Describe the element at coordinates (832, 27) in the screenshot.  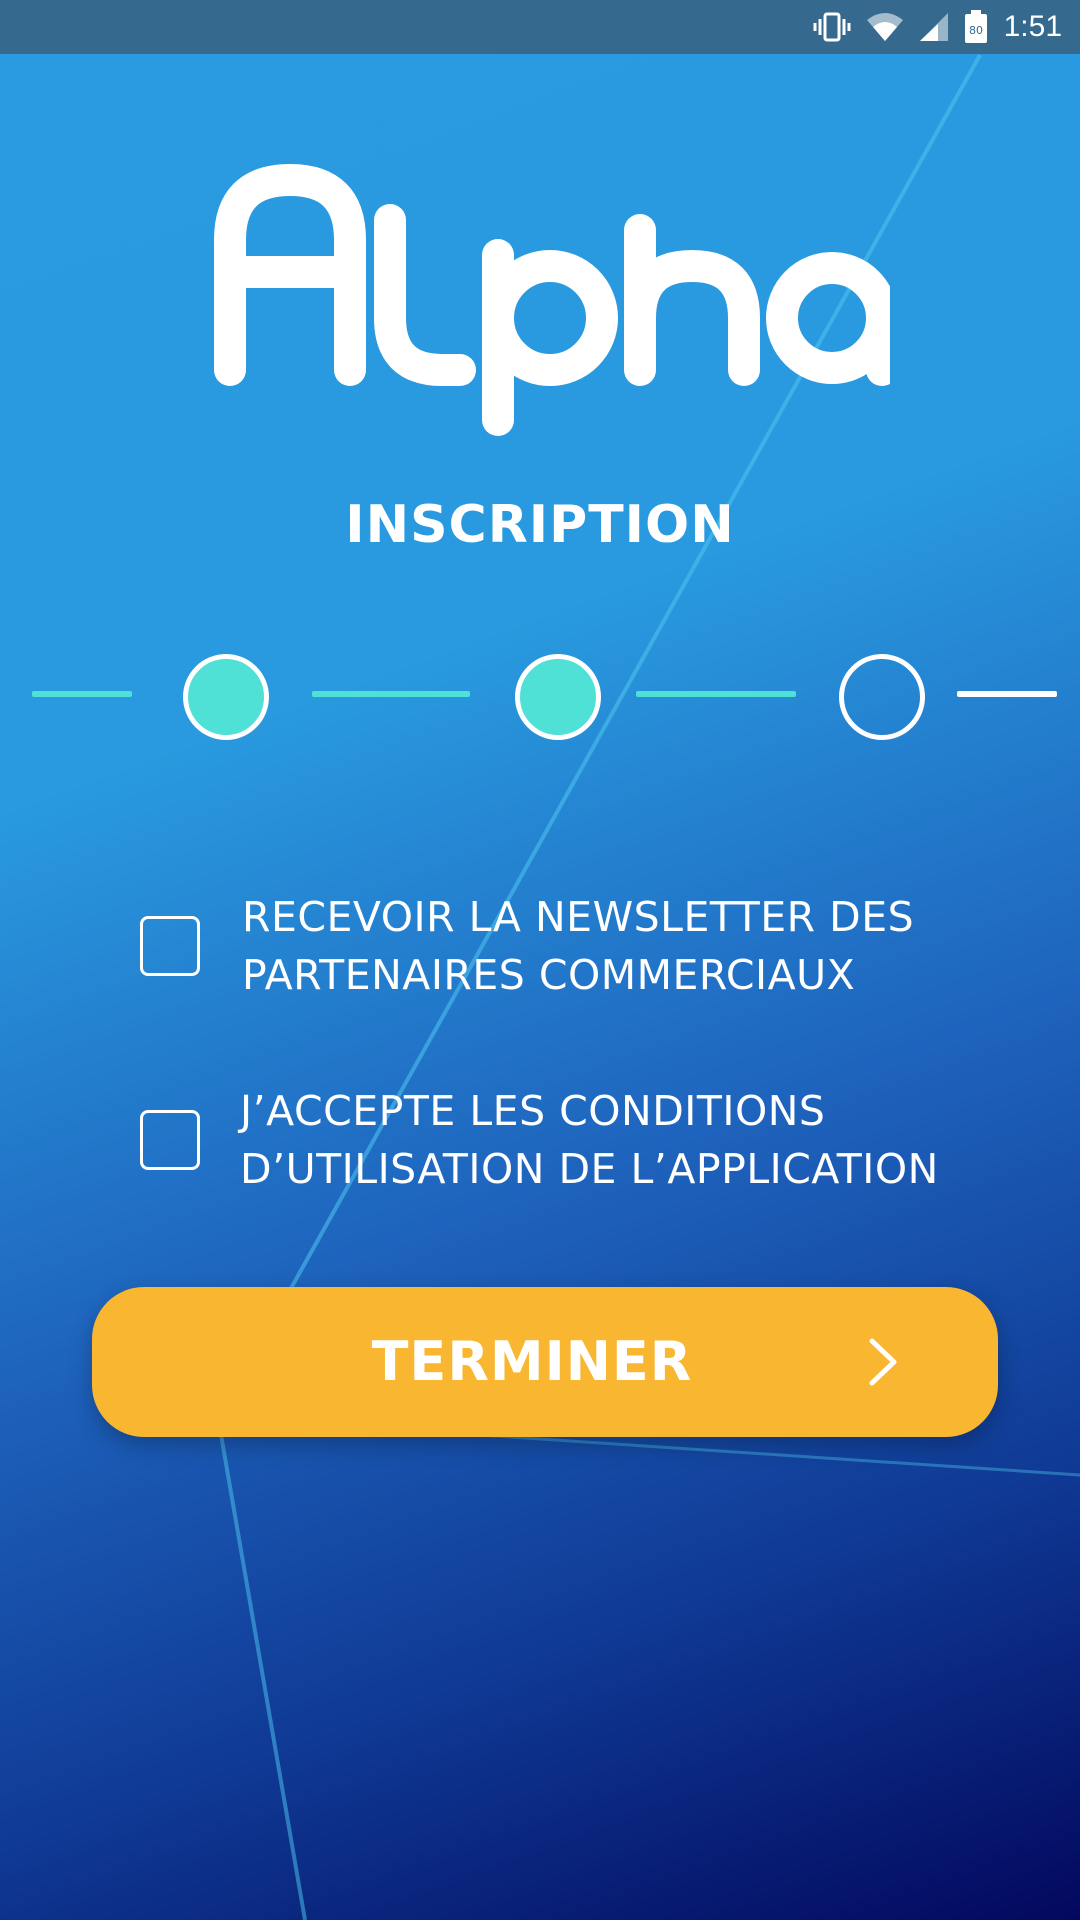
I see `vibrate-icon` at that location.